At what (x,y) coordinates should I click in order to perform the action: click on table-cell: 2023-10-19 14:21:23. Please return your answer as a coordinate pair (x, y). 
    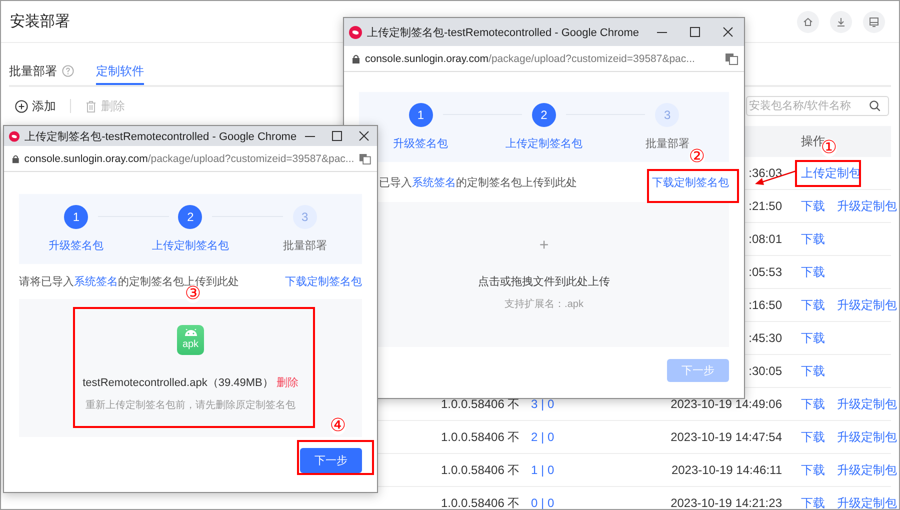
    Looking at the image, I should click on (726, 502).